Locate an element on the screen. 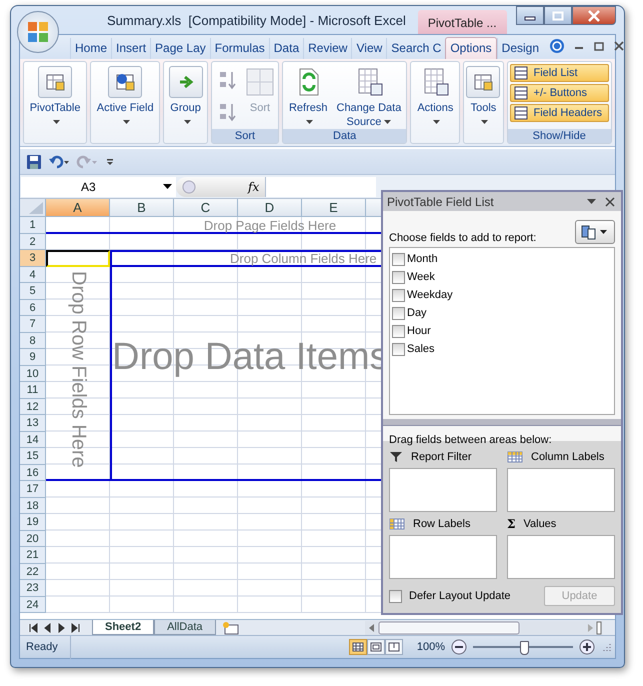 This screenshot has width=643, height=686. column-header: E is located at coordinates (334, 208).